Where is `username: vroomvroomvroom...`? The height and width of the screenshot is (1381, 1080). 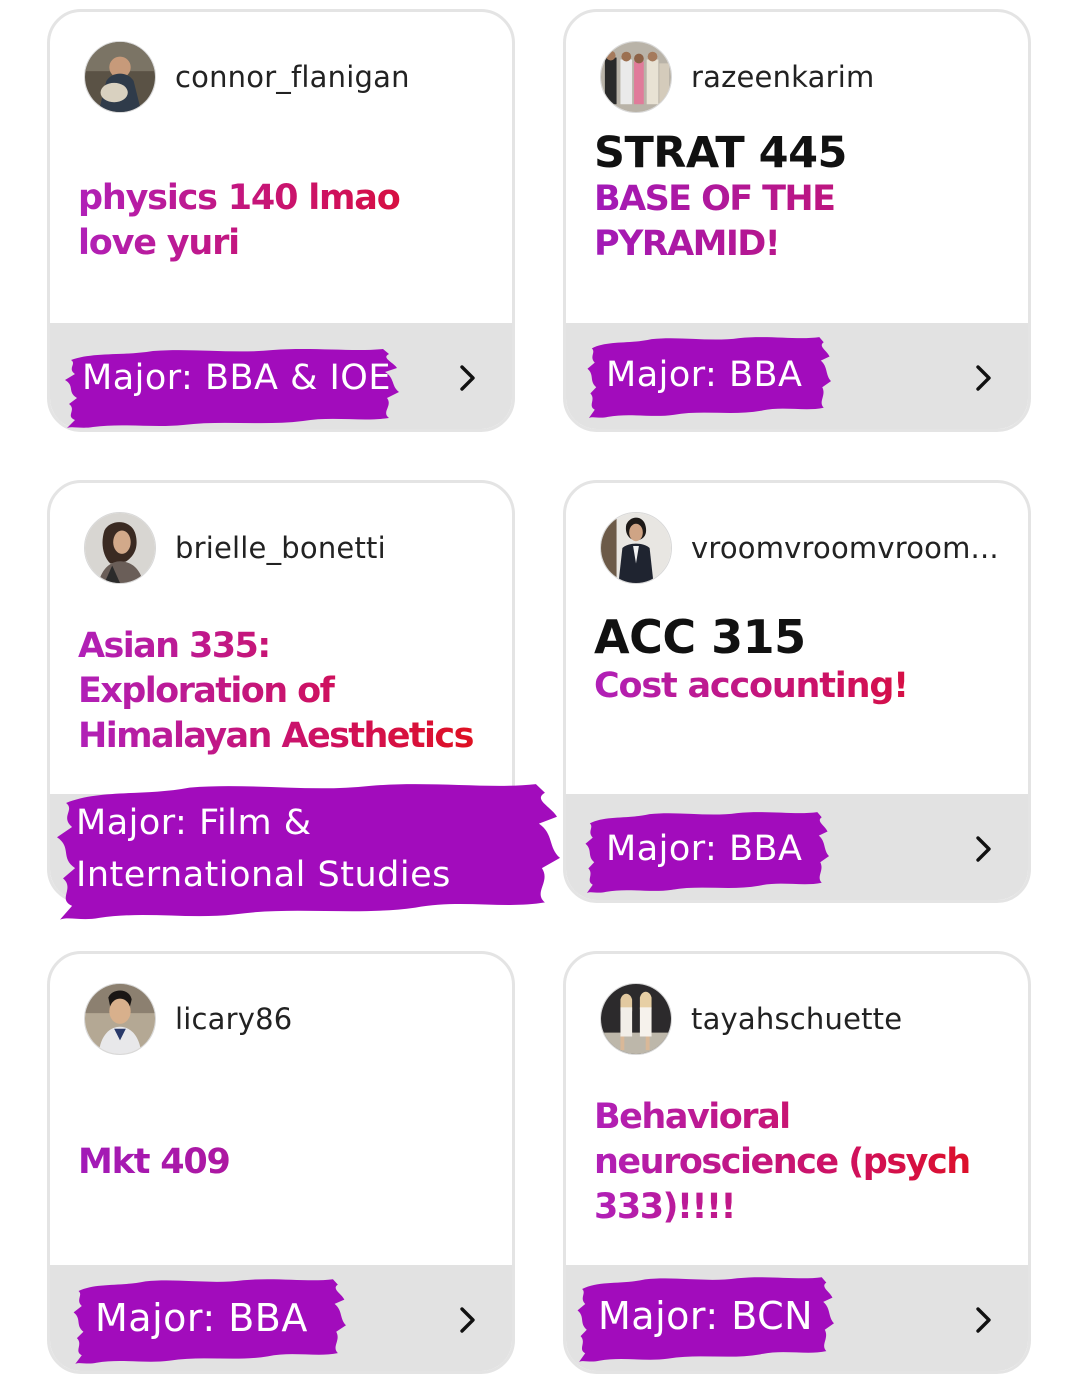
username: vroomvroomvroom... is located at coordinates (845, 548).